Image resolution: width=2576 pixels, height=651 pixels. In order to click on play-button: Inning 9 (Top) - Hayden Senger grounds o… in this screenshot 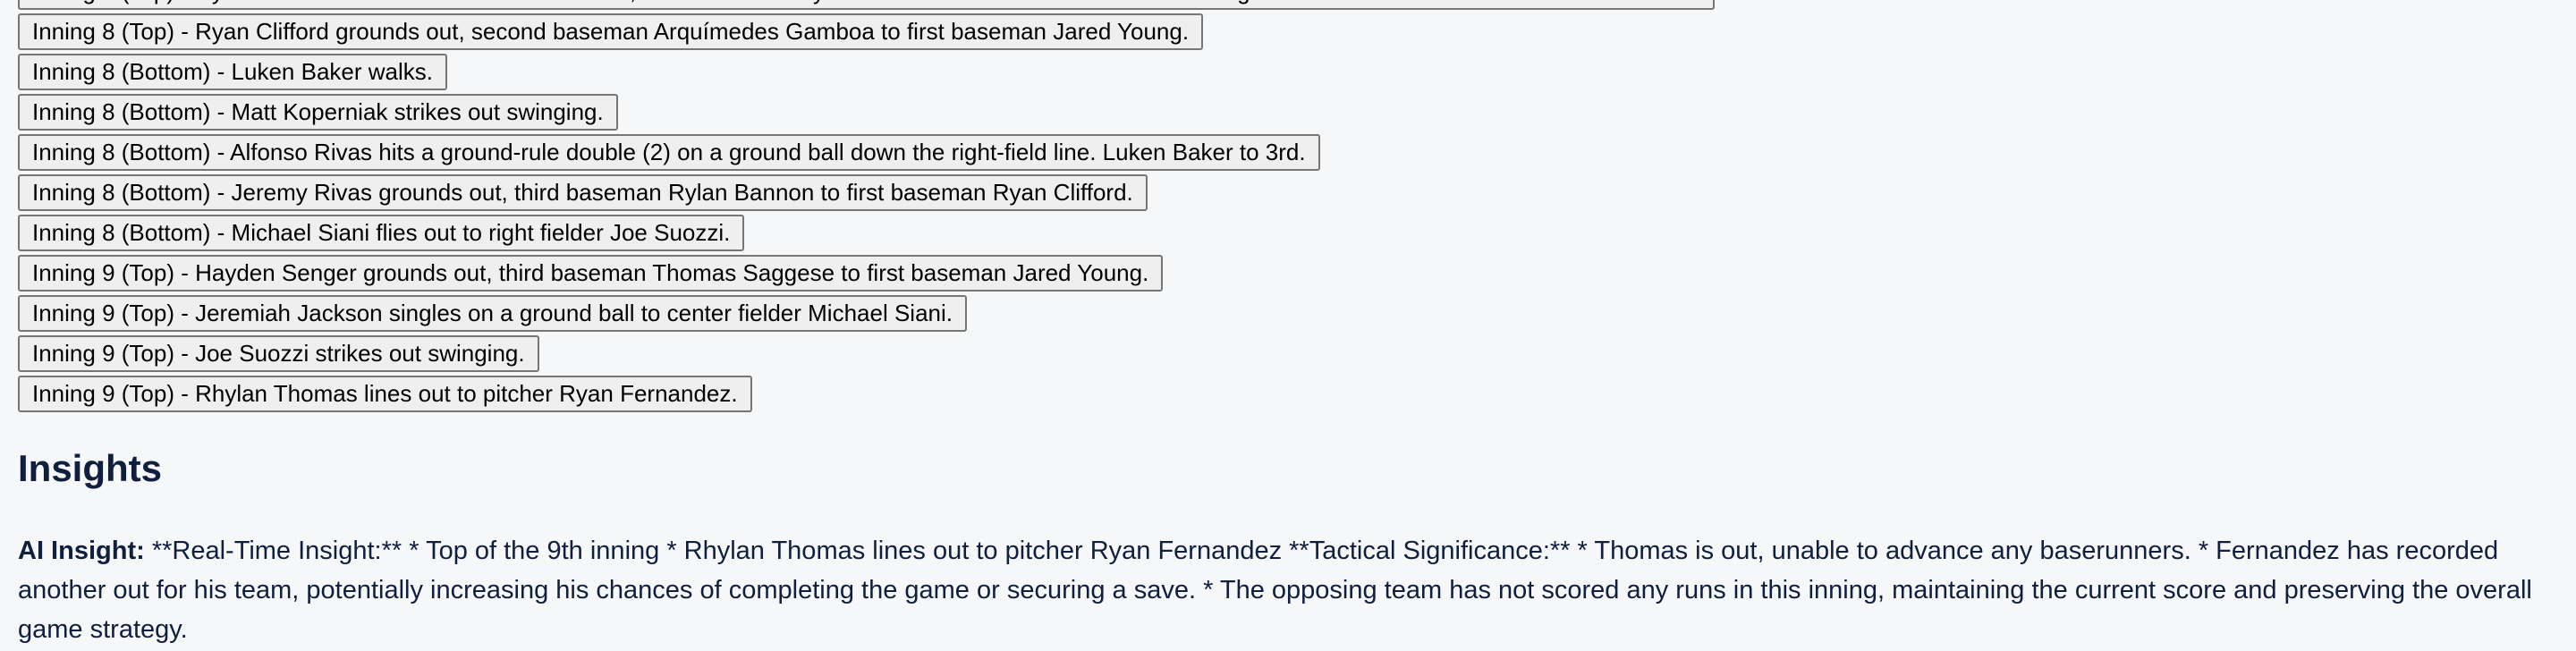, I will do `click(591, 273)`.